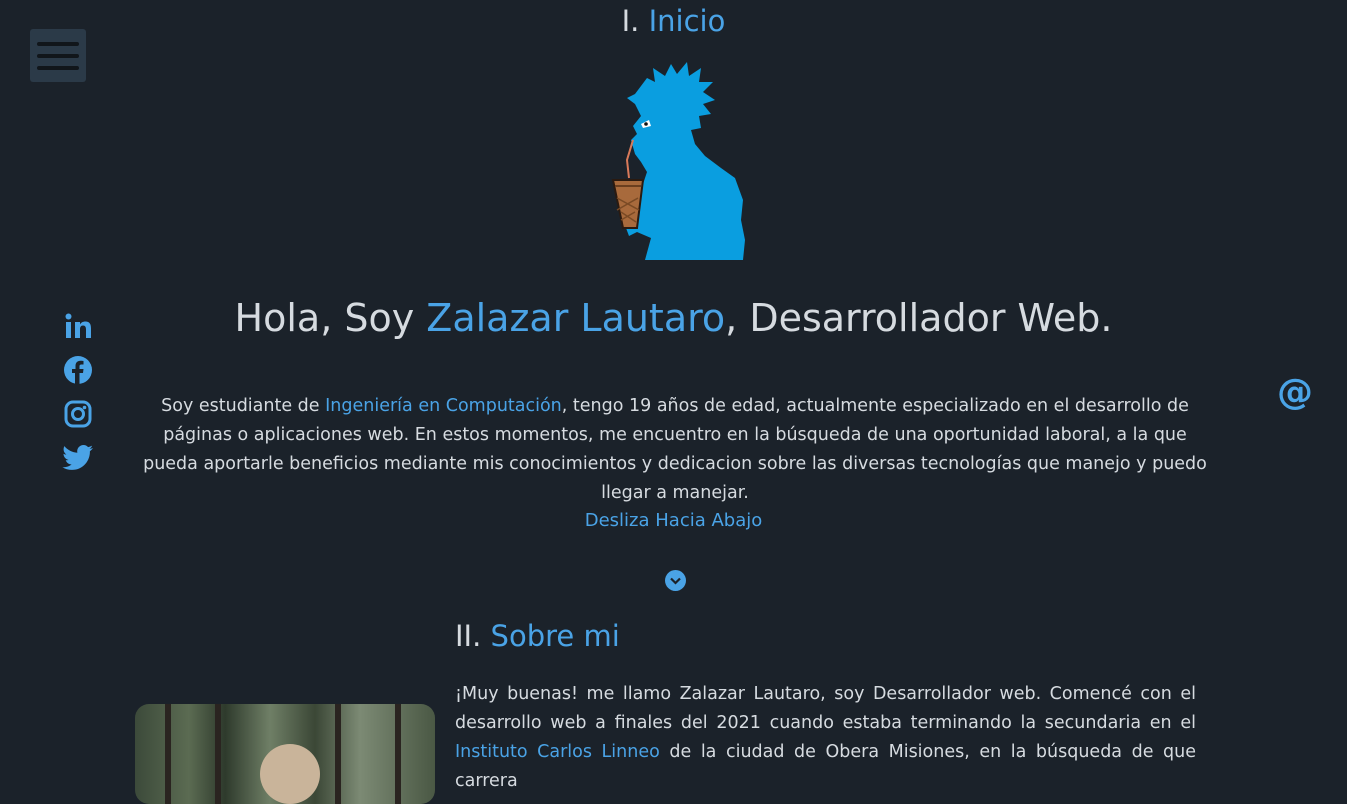 The image size is (1347, 804). I want to click on section-title-sobre-mi: II. Sobre mi, so click(537, 636).